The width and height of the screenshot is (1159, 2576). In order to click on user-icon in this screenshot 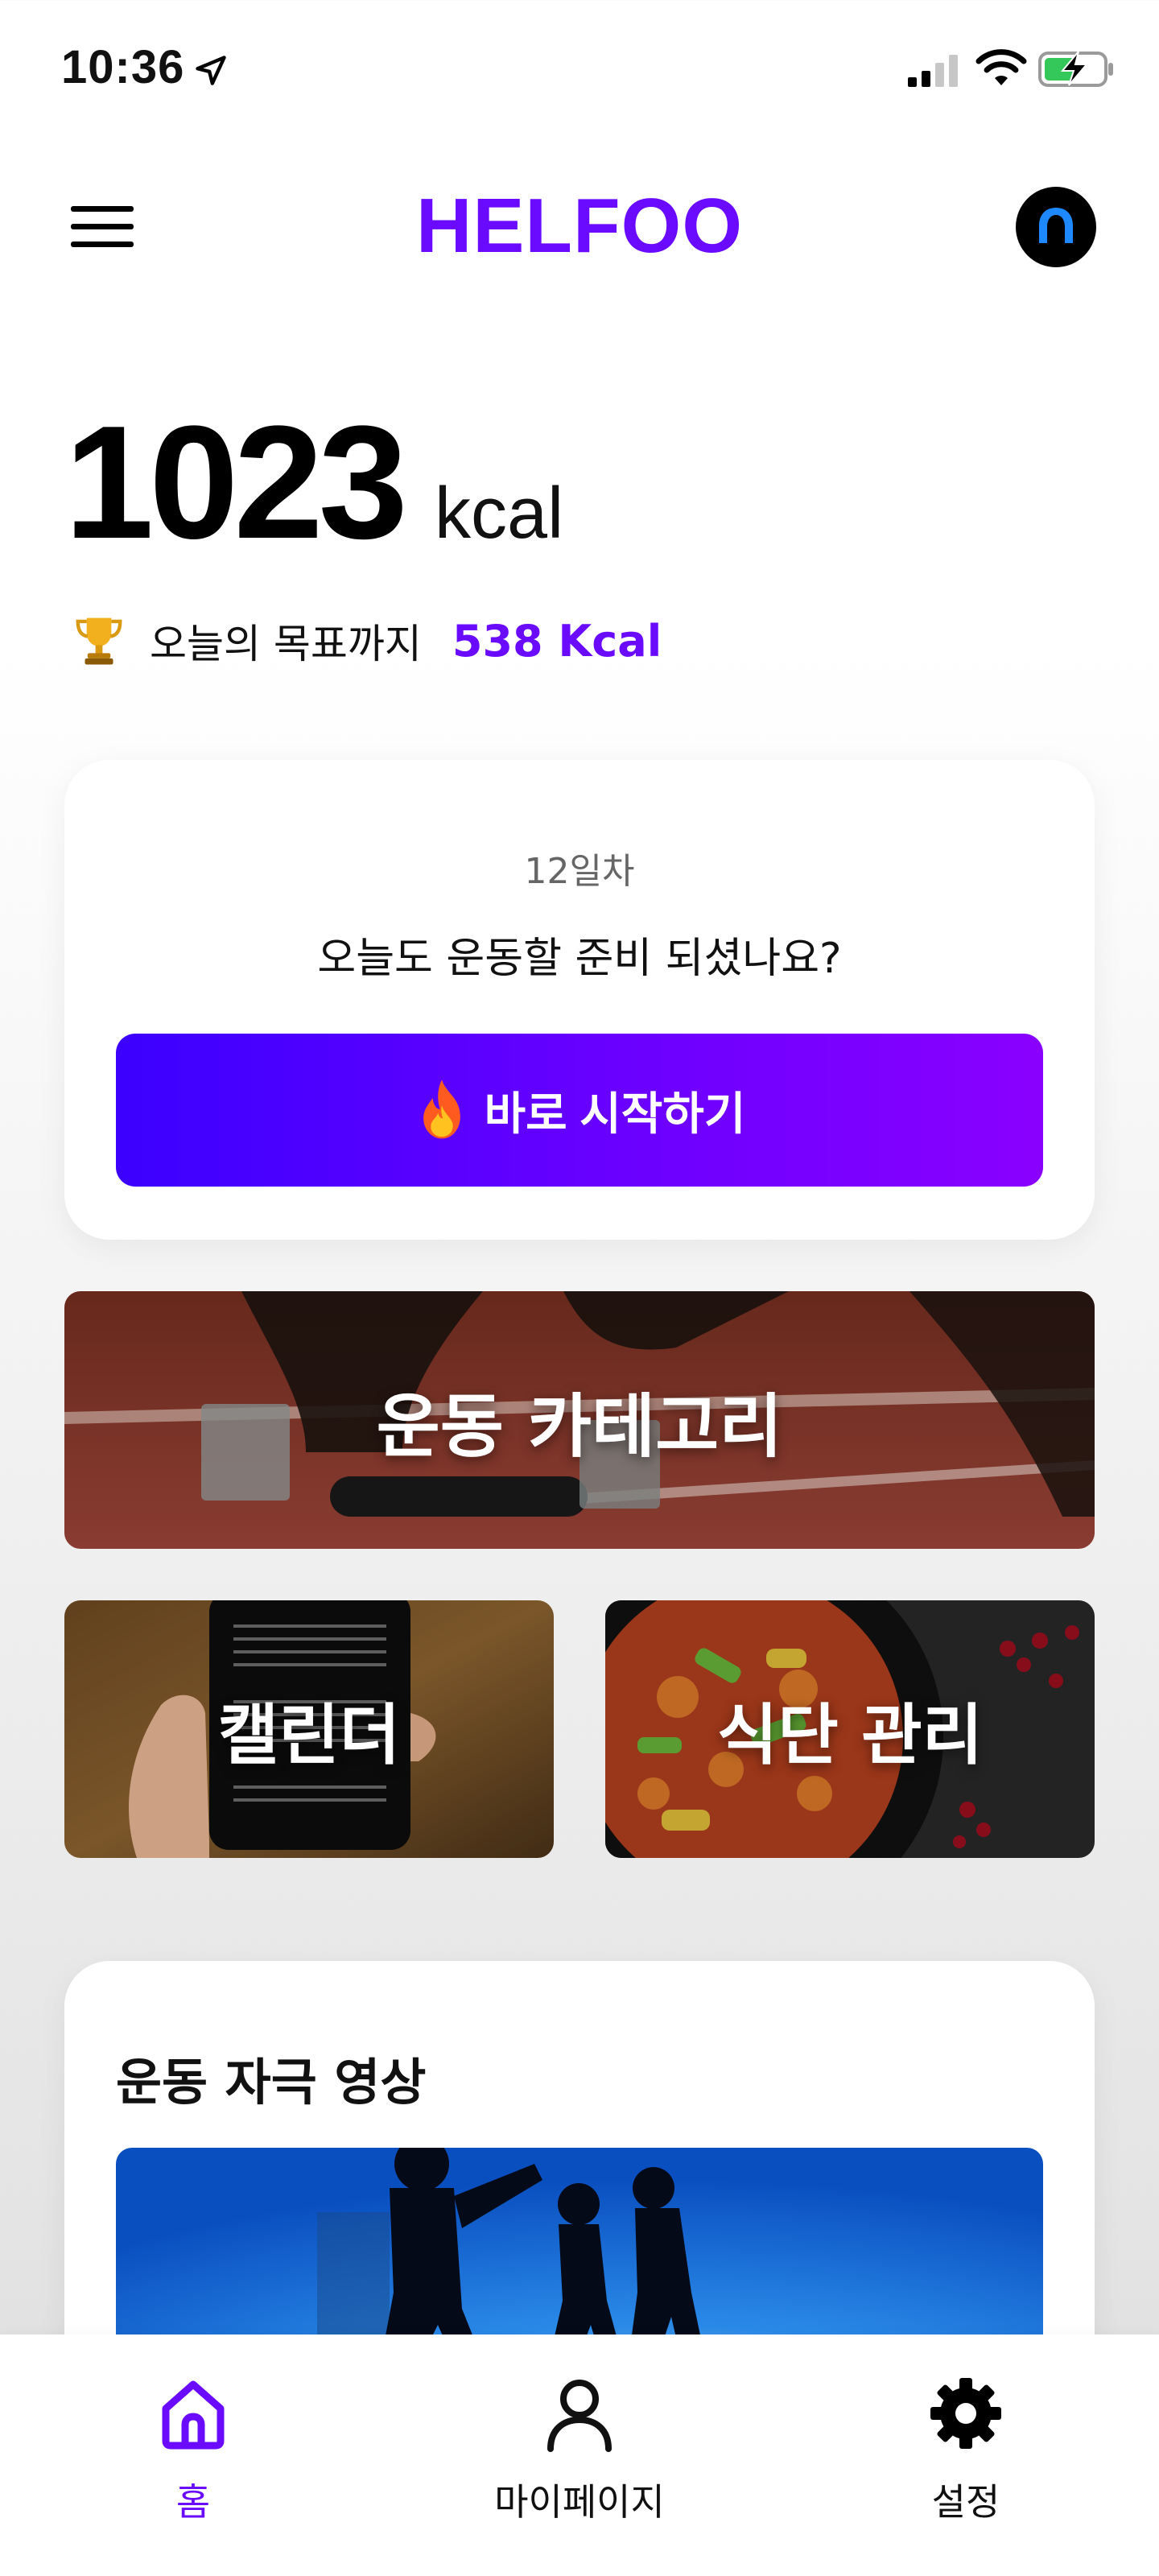, I will do `click(579, 2416)`.